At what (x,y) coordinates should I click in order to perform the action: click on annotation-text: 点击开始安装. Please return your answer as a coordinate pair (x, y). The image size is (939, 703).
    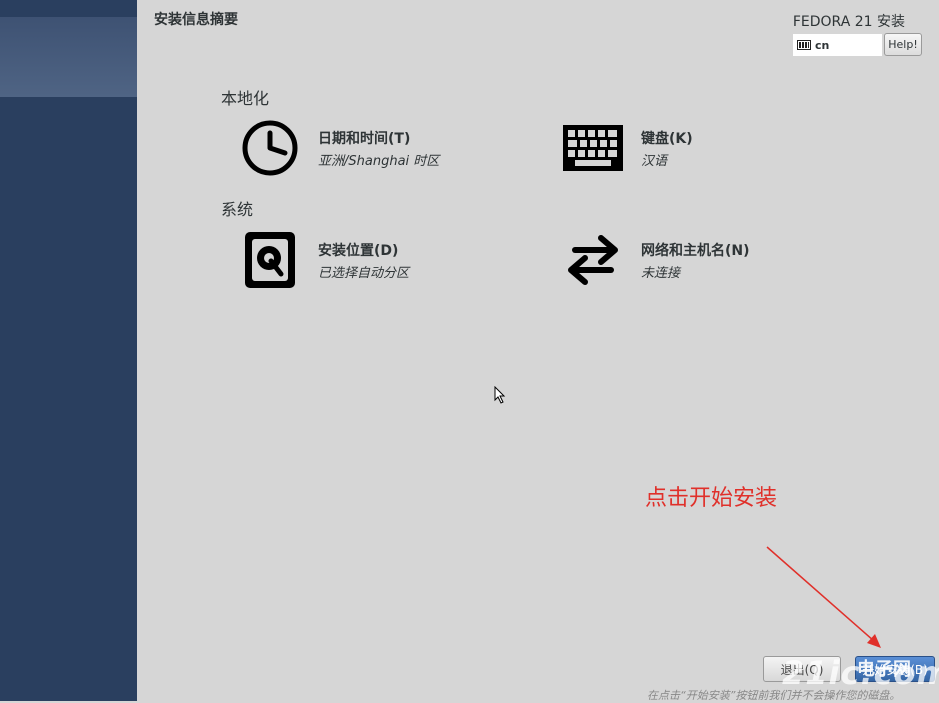
    Looking at the image, I should click on (711, 498).